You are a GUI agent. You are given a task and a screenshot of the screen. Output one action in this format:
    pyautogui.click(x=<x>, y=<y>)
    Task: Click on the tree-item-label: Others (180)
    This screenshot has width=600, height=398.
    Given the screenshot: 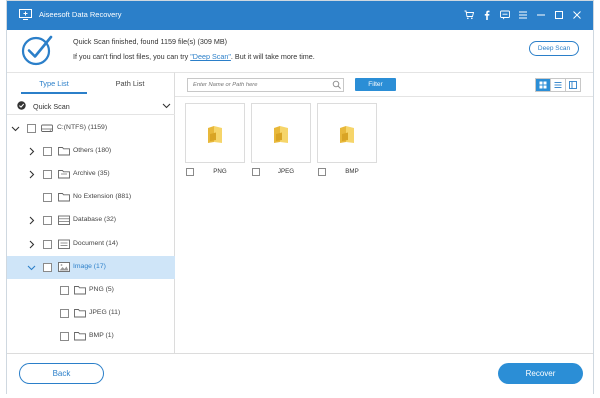 What is the action you would take?
    pyautogui.click(x=92, y=151)
    